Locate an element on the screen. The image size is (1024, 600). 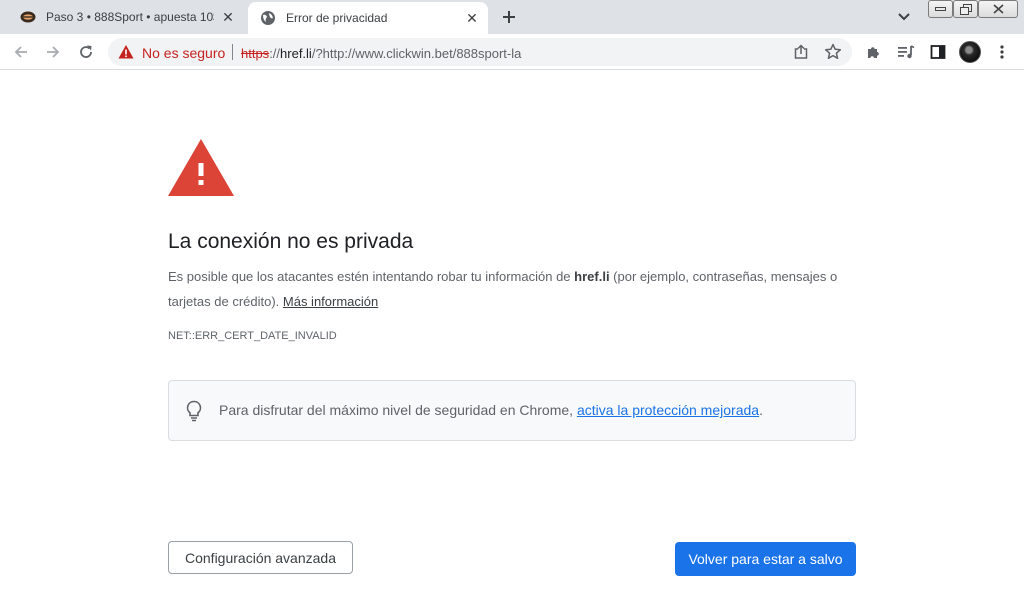
side-panel-icon is located at coordinates (938, 52).